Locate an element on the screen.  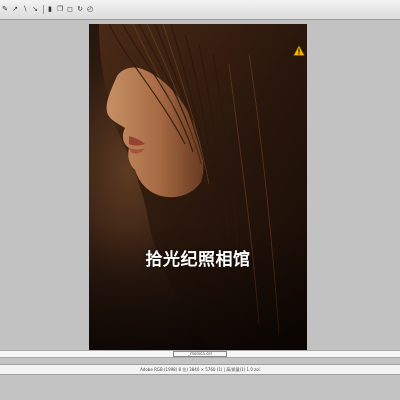
toolbar: ✎ ↗ ∖ ↘ ▮ ❐ ◻ ↻ ◴ is located at coordinates (200, 10).